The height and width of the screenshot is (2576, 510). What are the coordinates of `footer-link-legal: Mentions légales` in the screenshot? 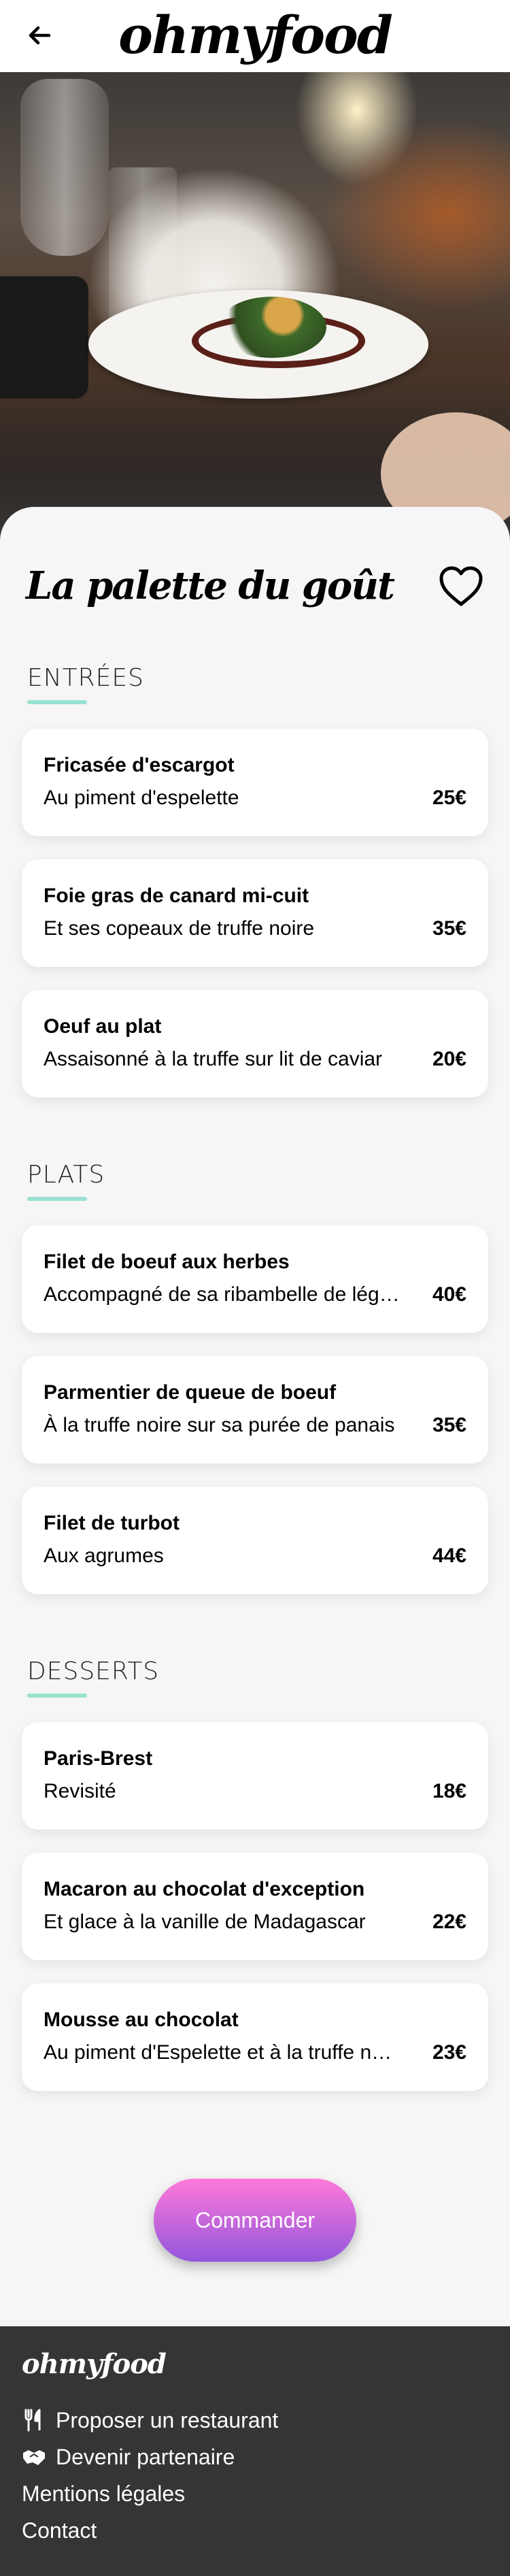 It's located at (104, 2494).